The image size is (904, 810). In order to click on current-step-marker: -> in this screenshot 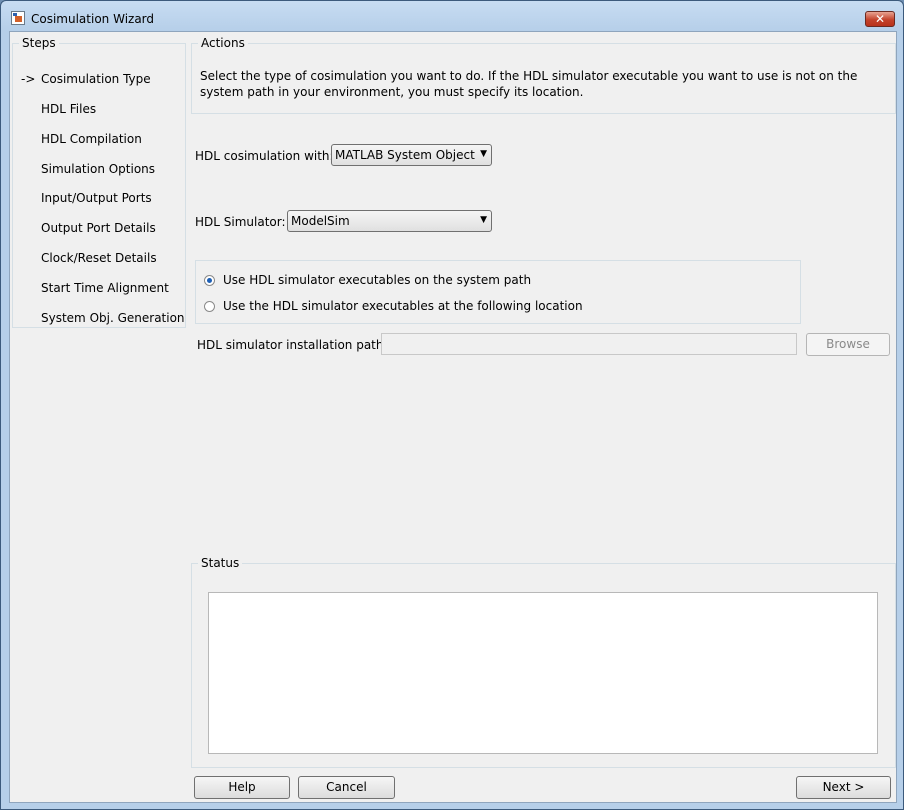, I will do `click(28, 79)`.